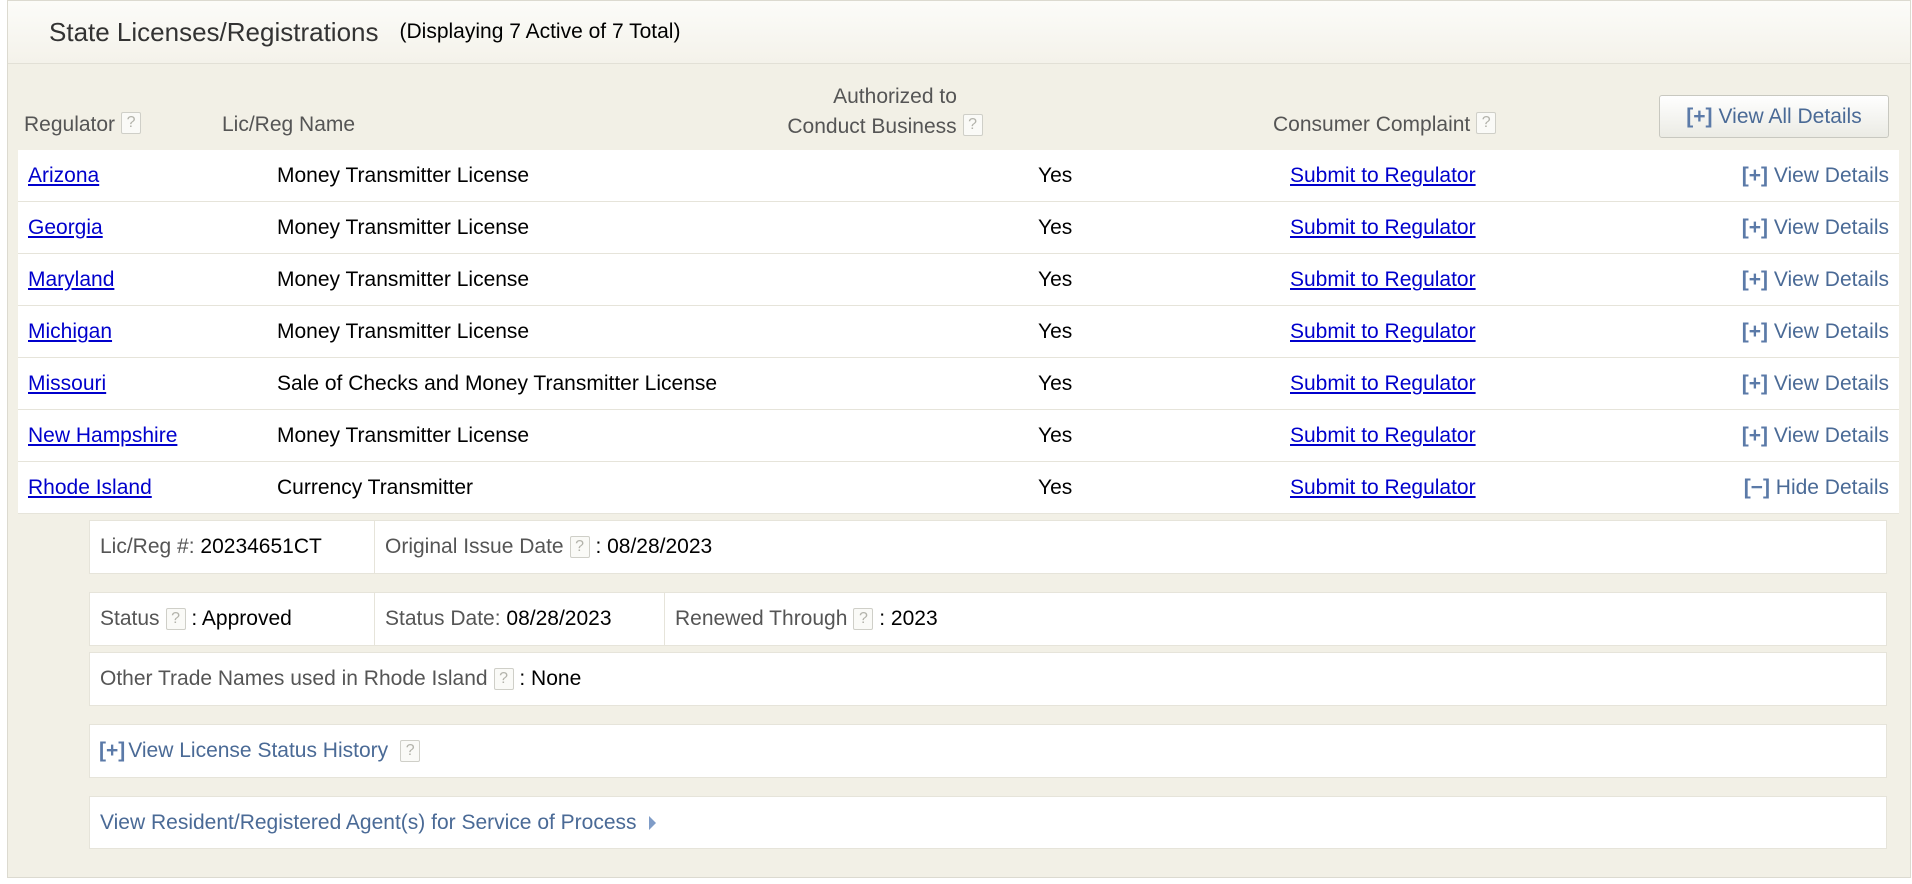  I want to click on regulator-link: New Hampshire, so click(102, 436).